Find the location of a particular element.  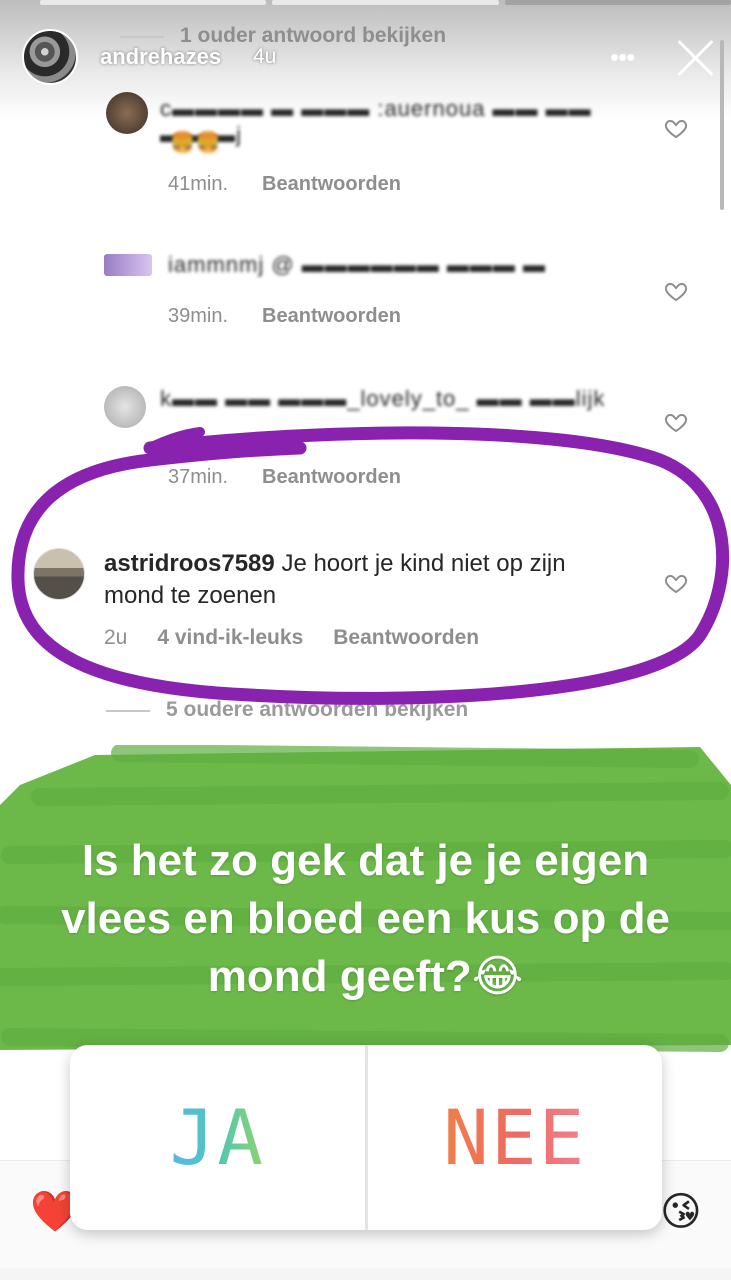

story-progress-bar is located at coordinates (385, 2).